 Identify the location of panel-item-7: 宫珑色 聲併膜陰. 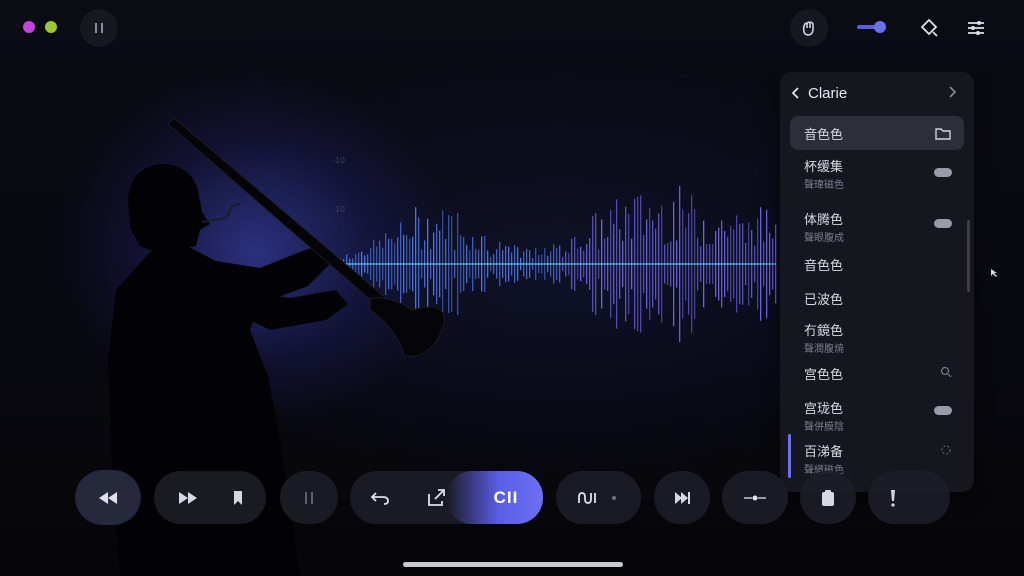
(877, 418).